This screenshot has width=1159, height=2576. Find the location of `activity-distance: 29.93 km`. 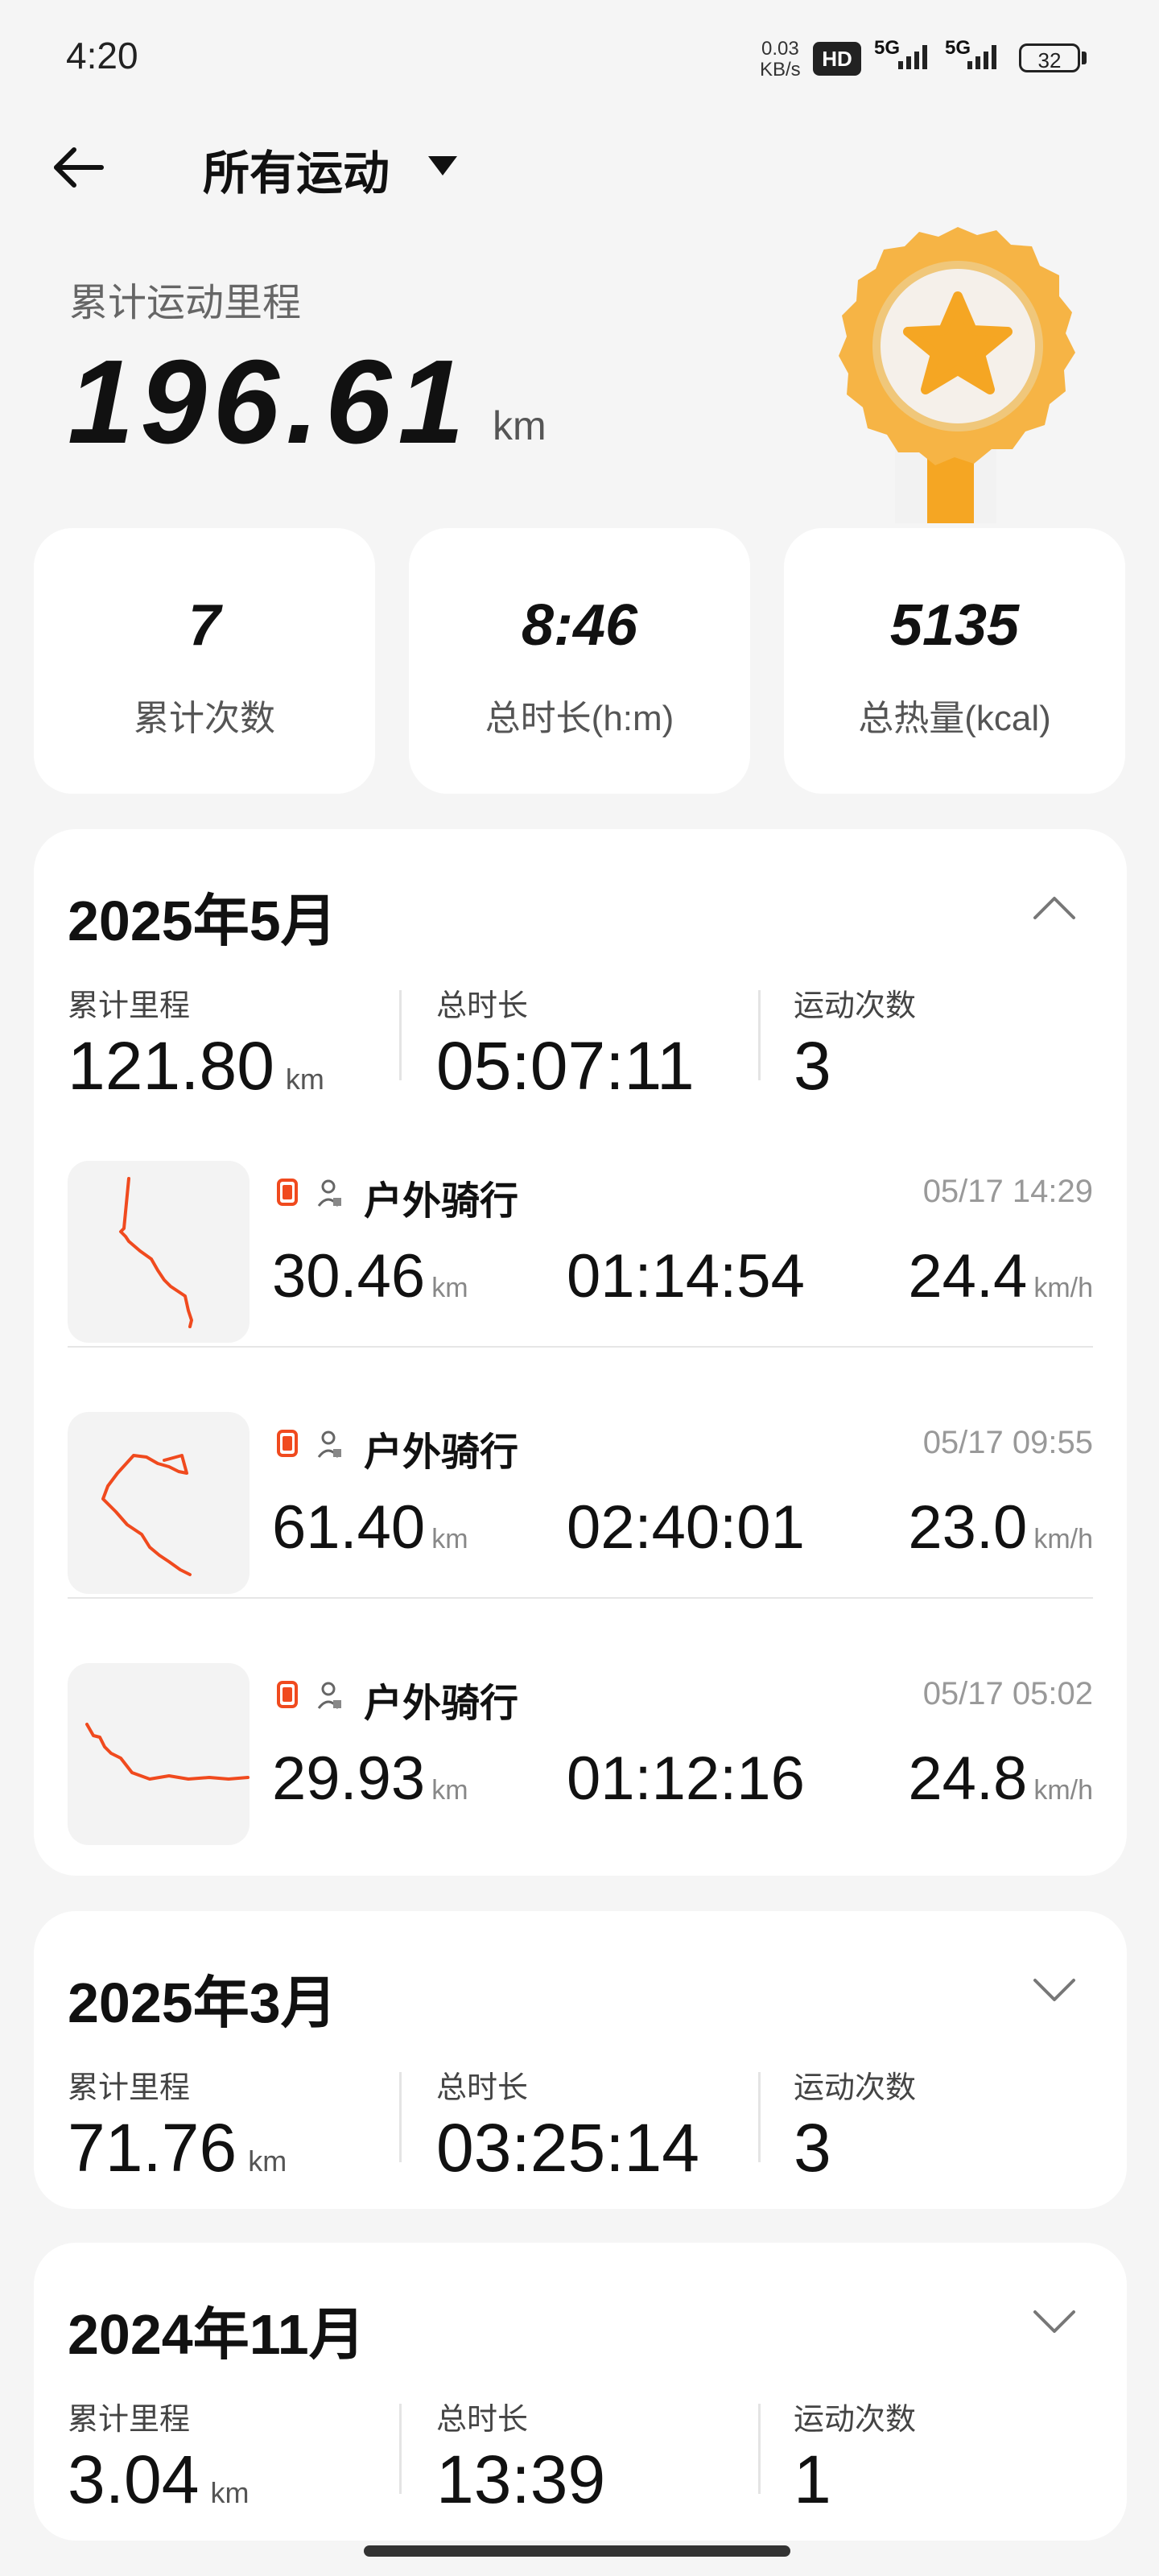

activity-distance: 29.93 km is located at coordinates (370, 1779).